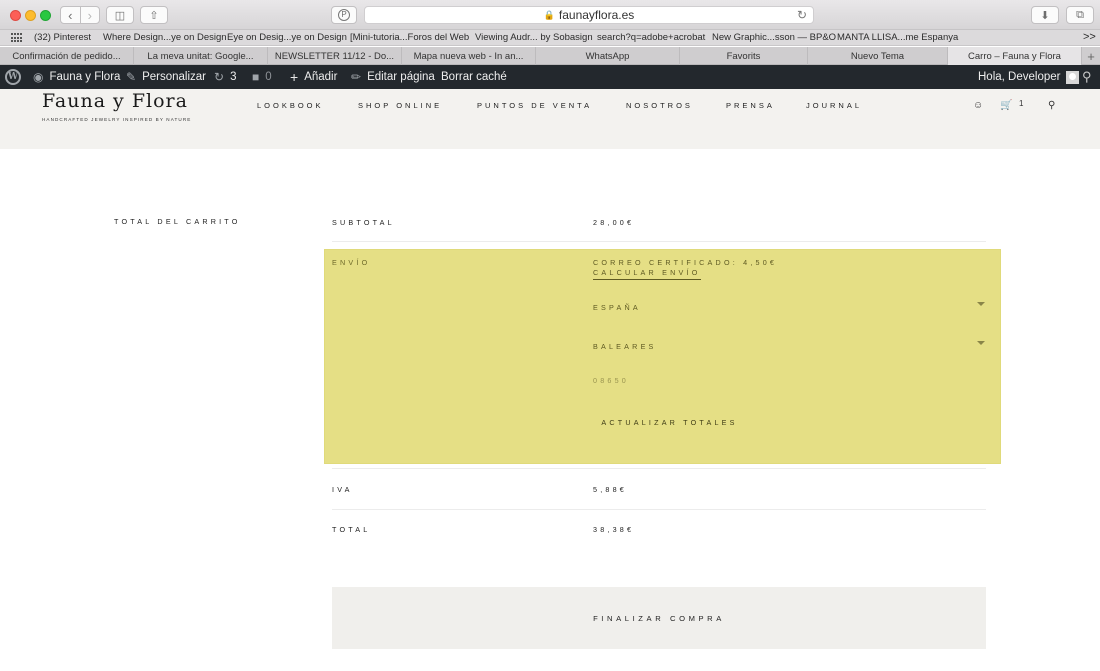 The image size is (1100, 671). I want to click on greeting-label: Hola, Developer, so click(1019, 77).